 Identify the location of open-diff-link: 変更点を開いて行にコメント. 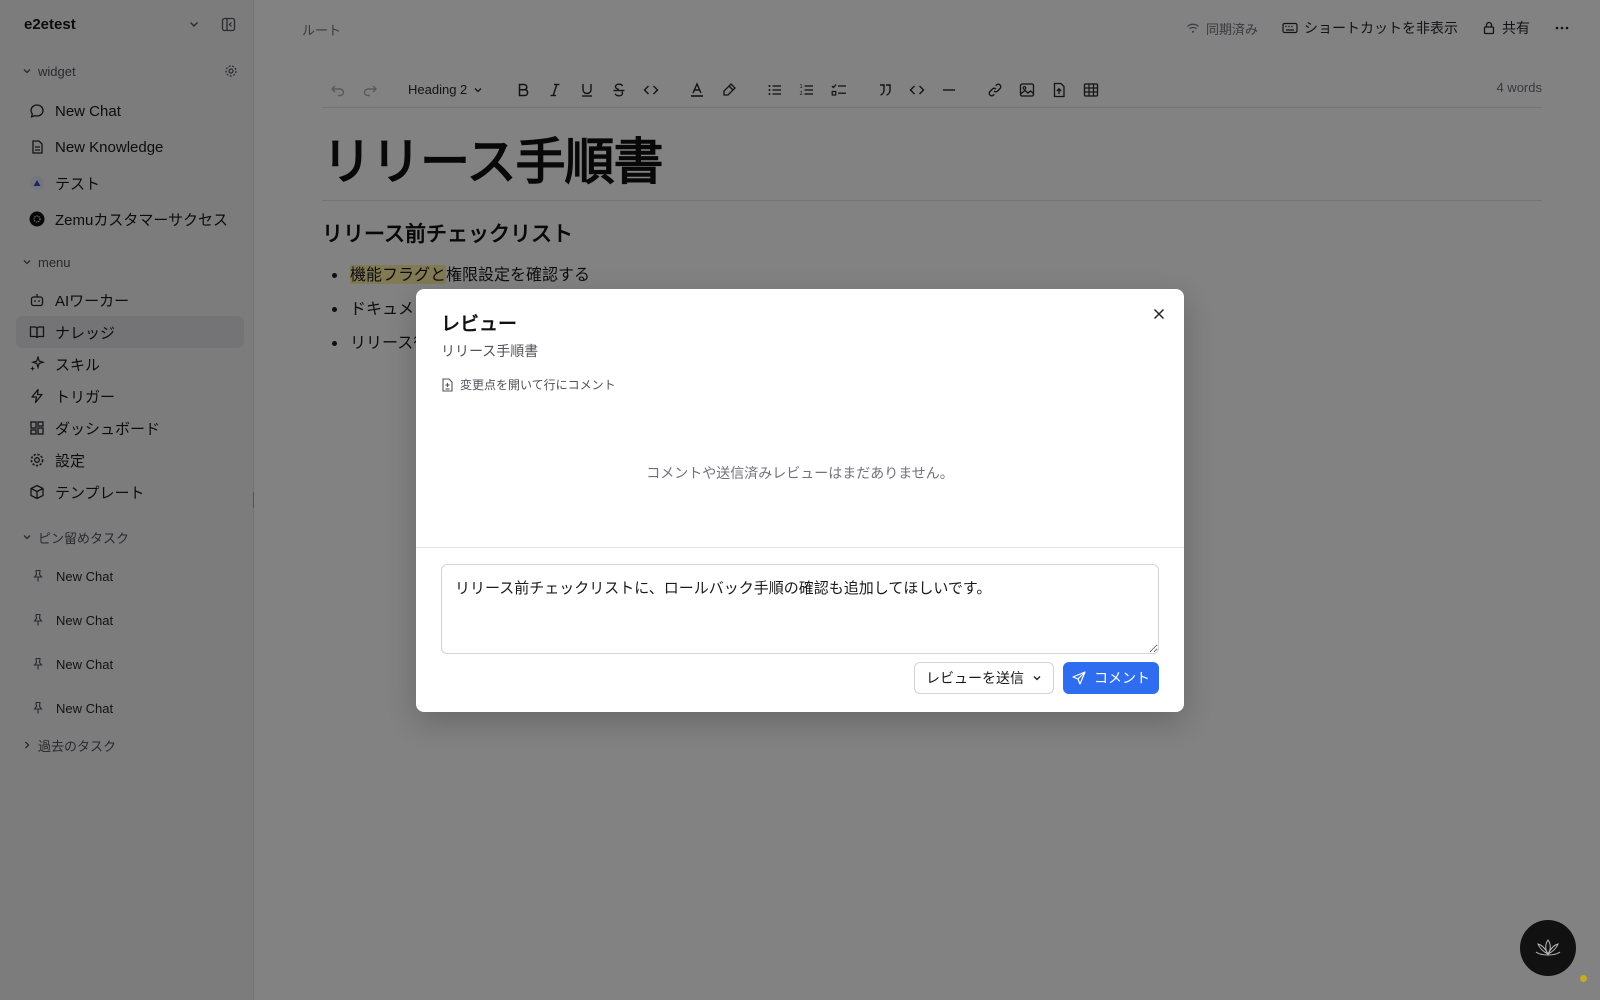
(528, 384).